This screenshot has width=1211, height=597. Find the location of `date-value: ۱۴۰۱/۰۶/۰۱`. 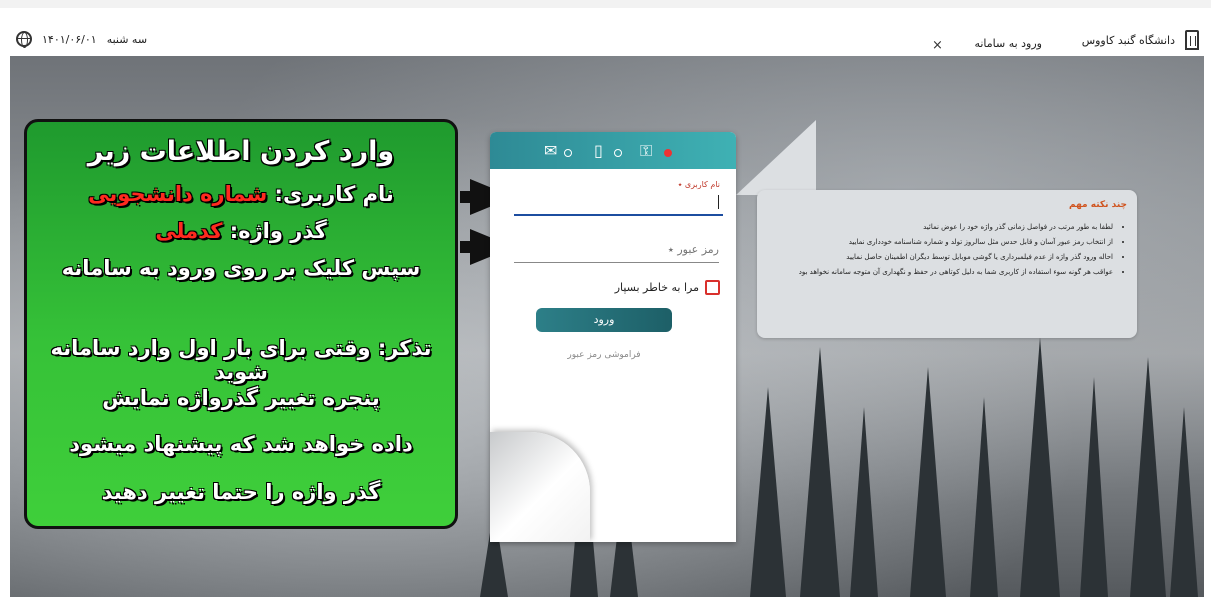

date-value: ۱۴۰۱/۰۶/۰۱ is located at coordinates (69, 39).